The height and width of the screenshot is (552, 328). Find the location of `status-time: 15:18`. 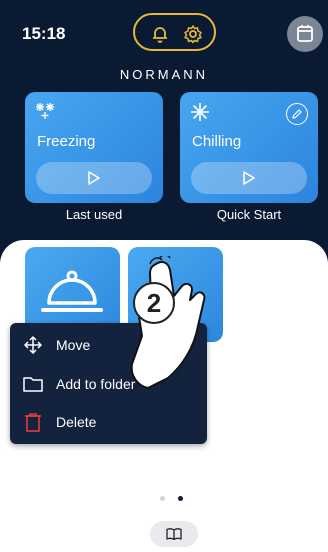

status-time: 15:18 is located at coordinates (44, 33).